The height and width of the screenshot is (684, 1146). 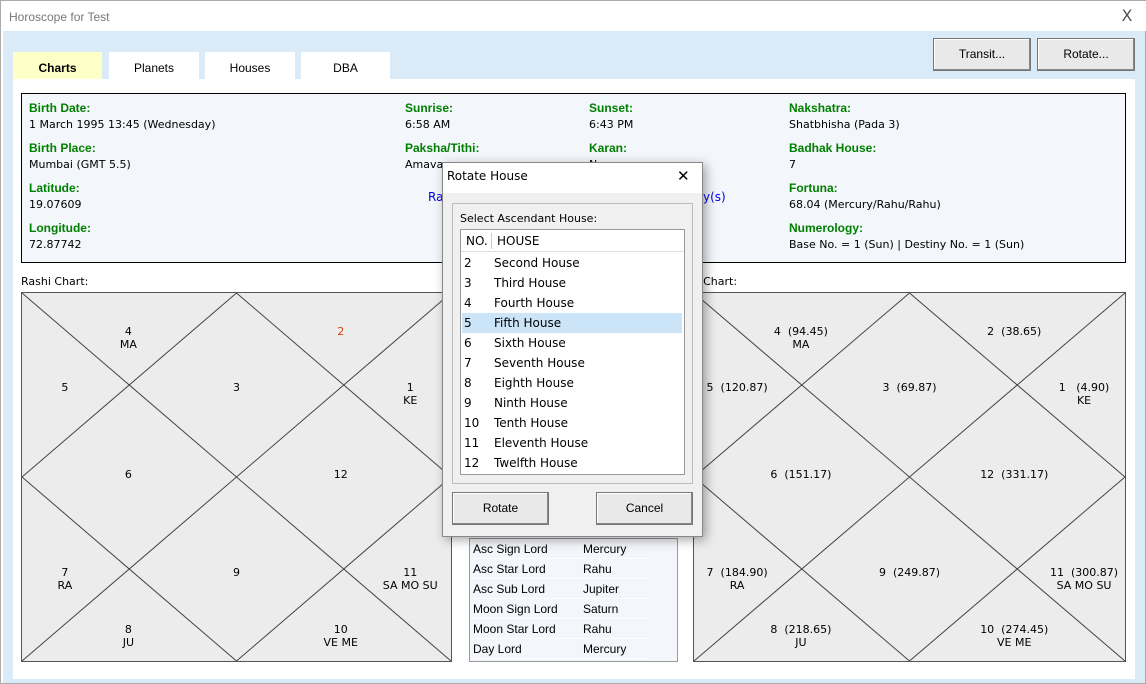 I want to click on house-5: 5, so click(x=64, y=387).